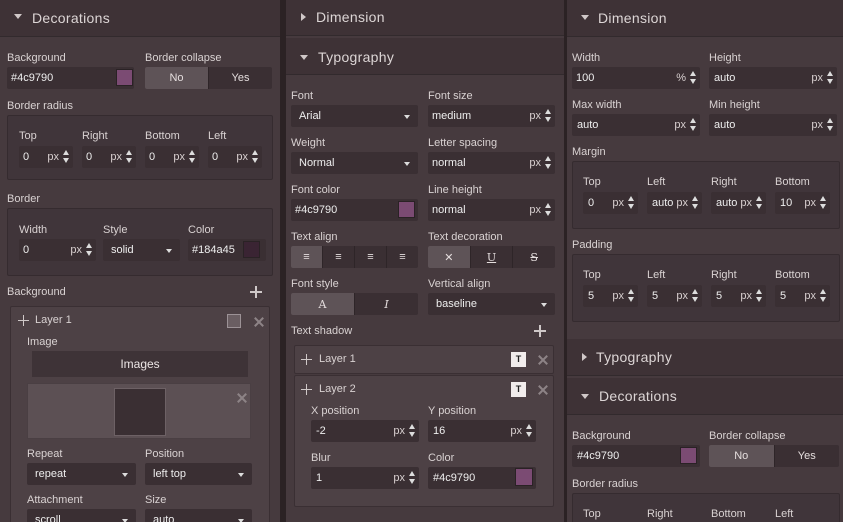 Image resolution: width=843 pixels, height=522 pixels. Describe the element at coordinates (95, 136) in the screenshot. I see `radius-right-label: Right` at that location.